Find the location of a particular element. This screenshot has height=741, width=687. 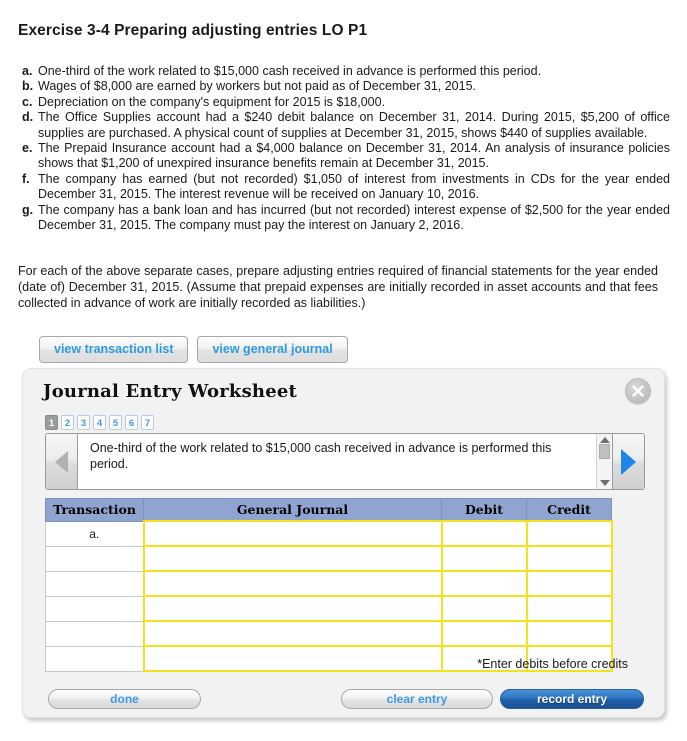

step-chip-6: 6 is located at coordinates (131, 422).